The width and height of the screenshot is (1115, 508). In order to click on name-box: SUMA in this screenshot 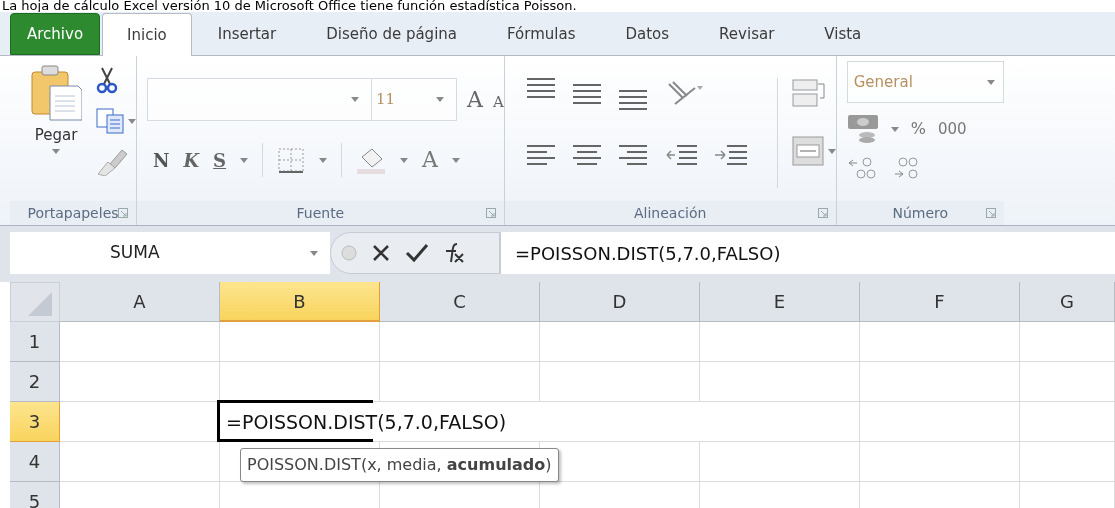, I will do `click(170, 253)`.